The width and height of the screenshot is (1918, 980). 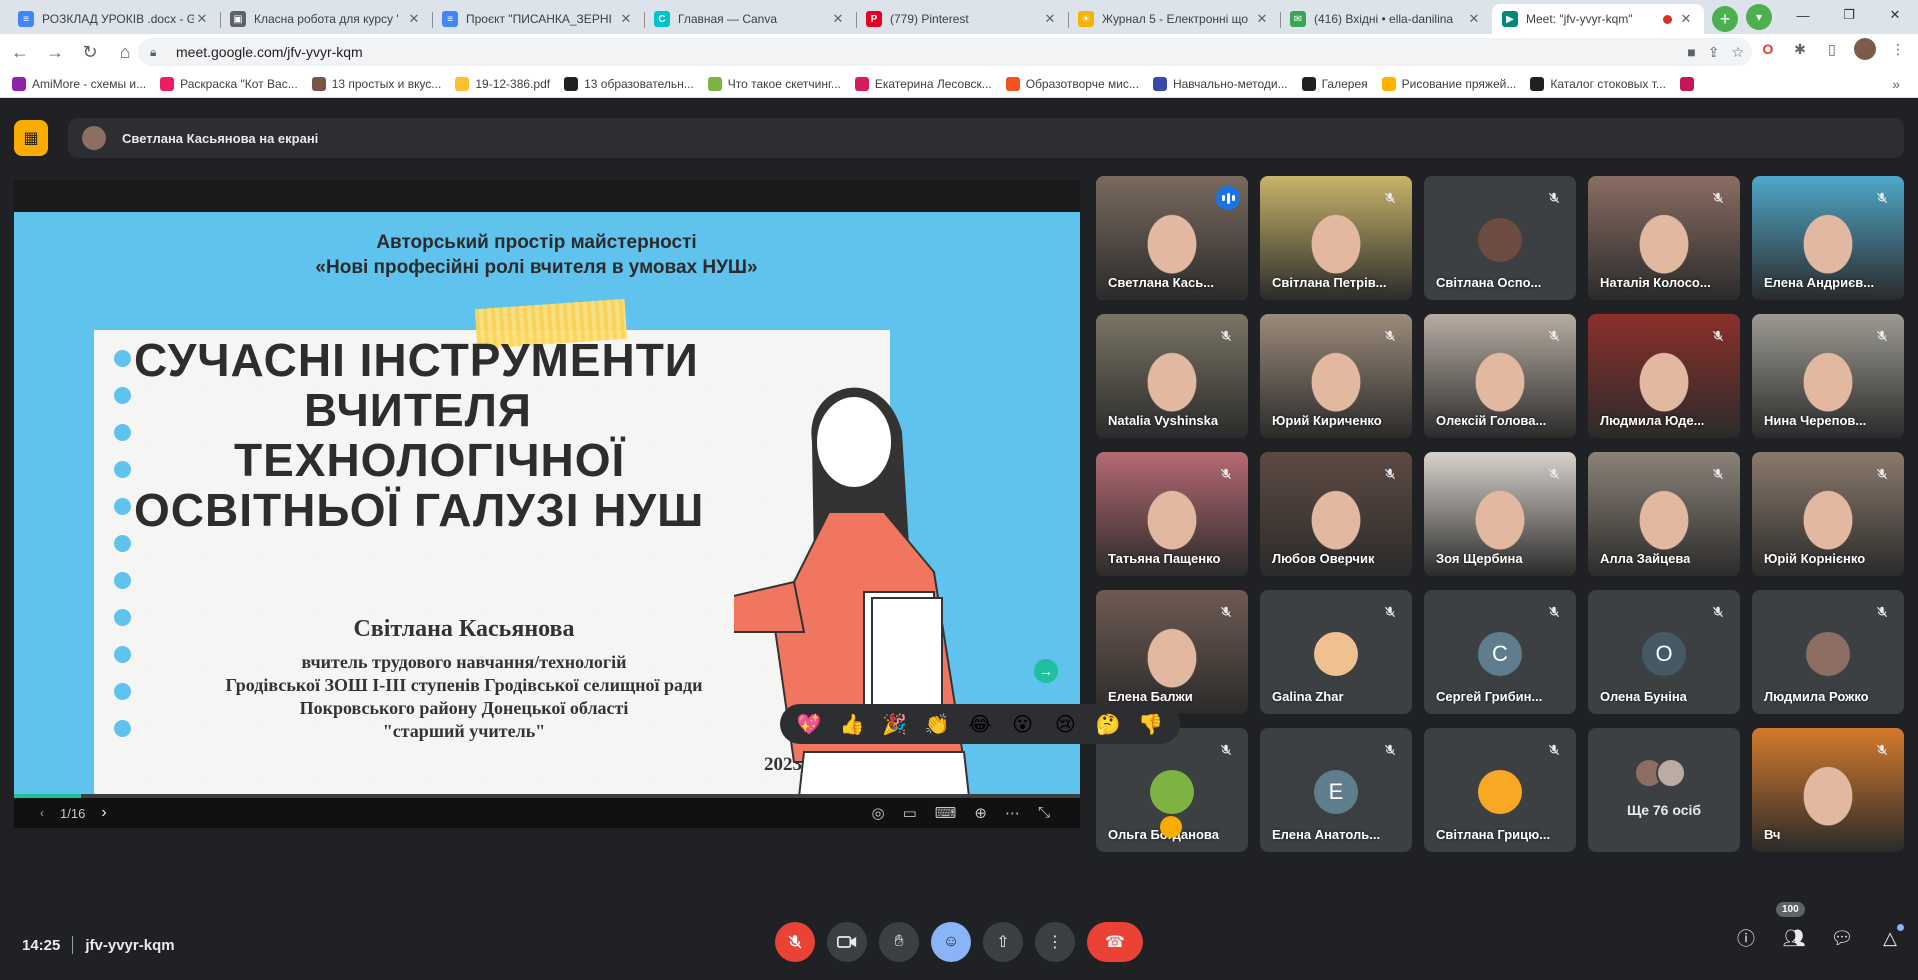 What do you see at coordinates (42, 813) in the screenshot?
I see `prev-slide-icon: ‹` at bounding box center [42, 813].